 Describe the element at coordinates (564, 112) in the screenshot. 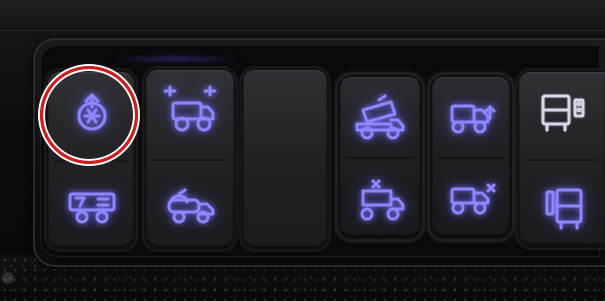

I see `rear-lights-icon` at that location.